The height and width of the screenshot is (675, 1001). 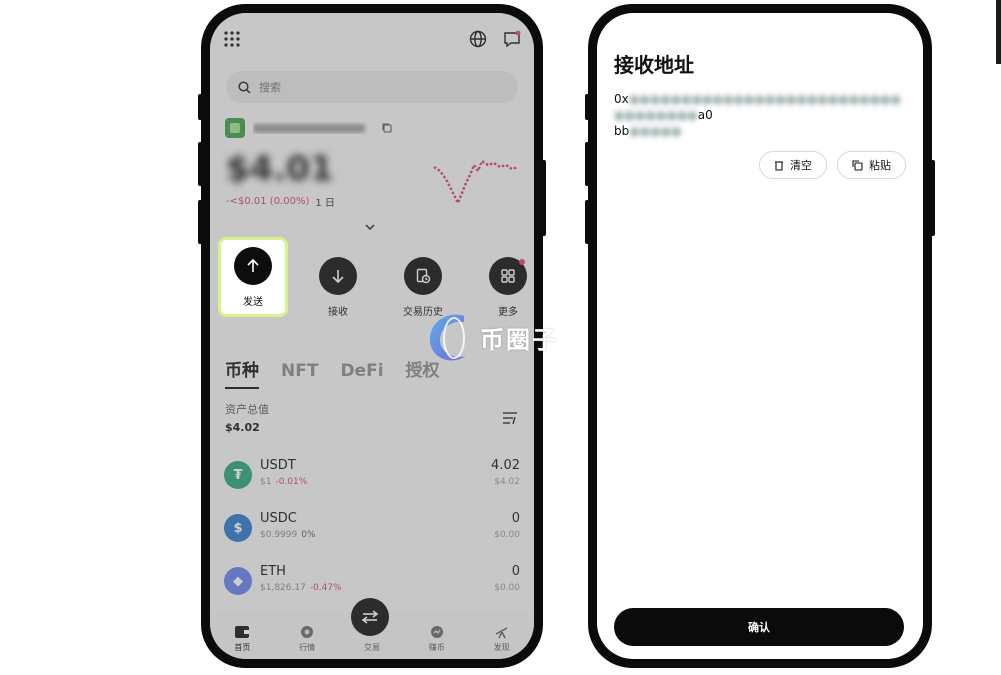 I want to click on tab-defi: DeFi, so click(x=361, y=375).